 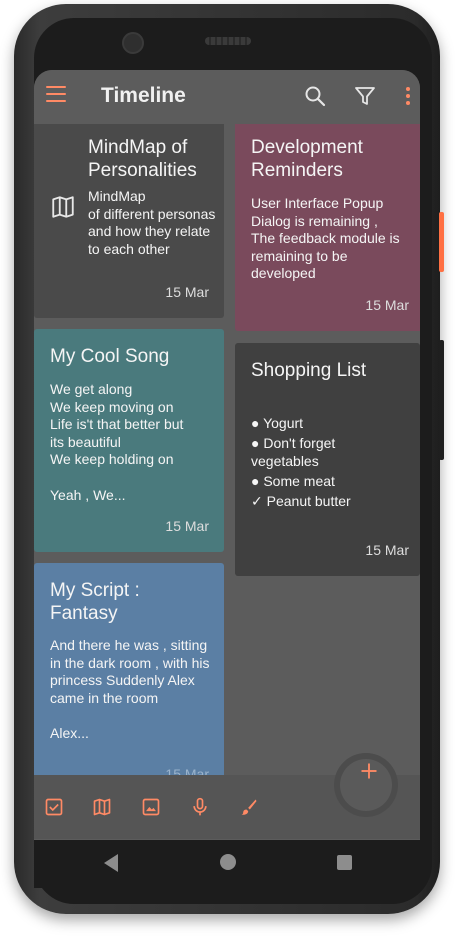 I want to click on home-icon, so click(x=228, y=862).